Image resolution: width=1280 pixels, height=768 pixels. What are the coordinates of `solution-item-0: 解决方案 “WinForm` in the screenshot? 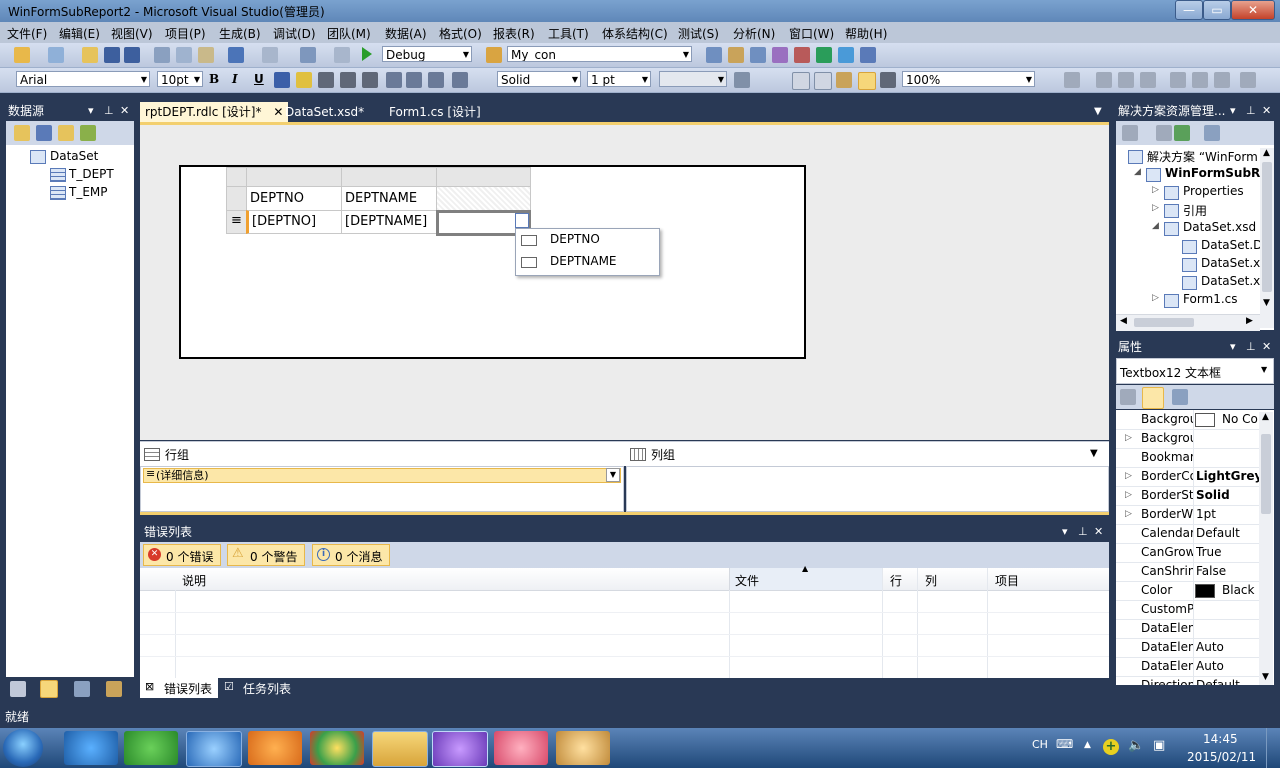 It's located at (1202, 156).